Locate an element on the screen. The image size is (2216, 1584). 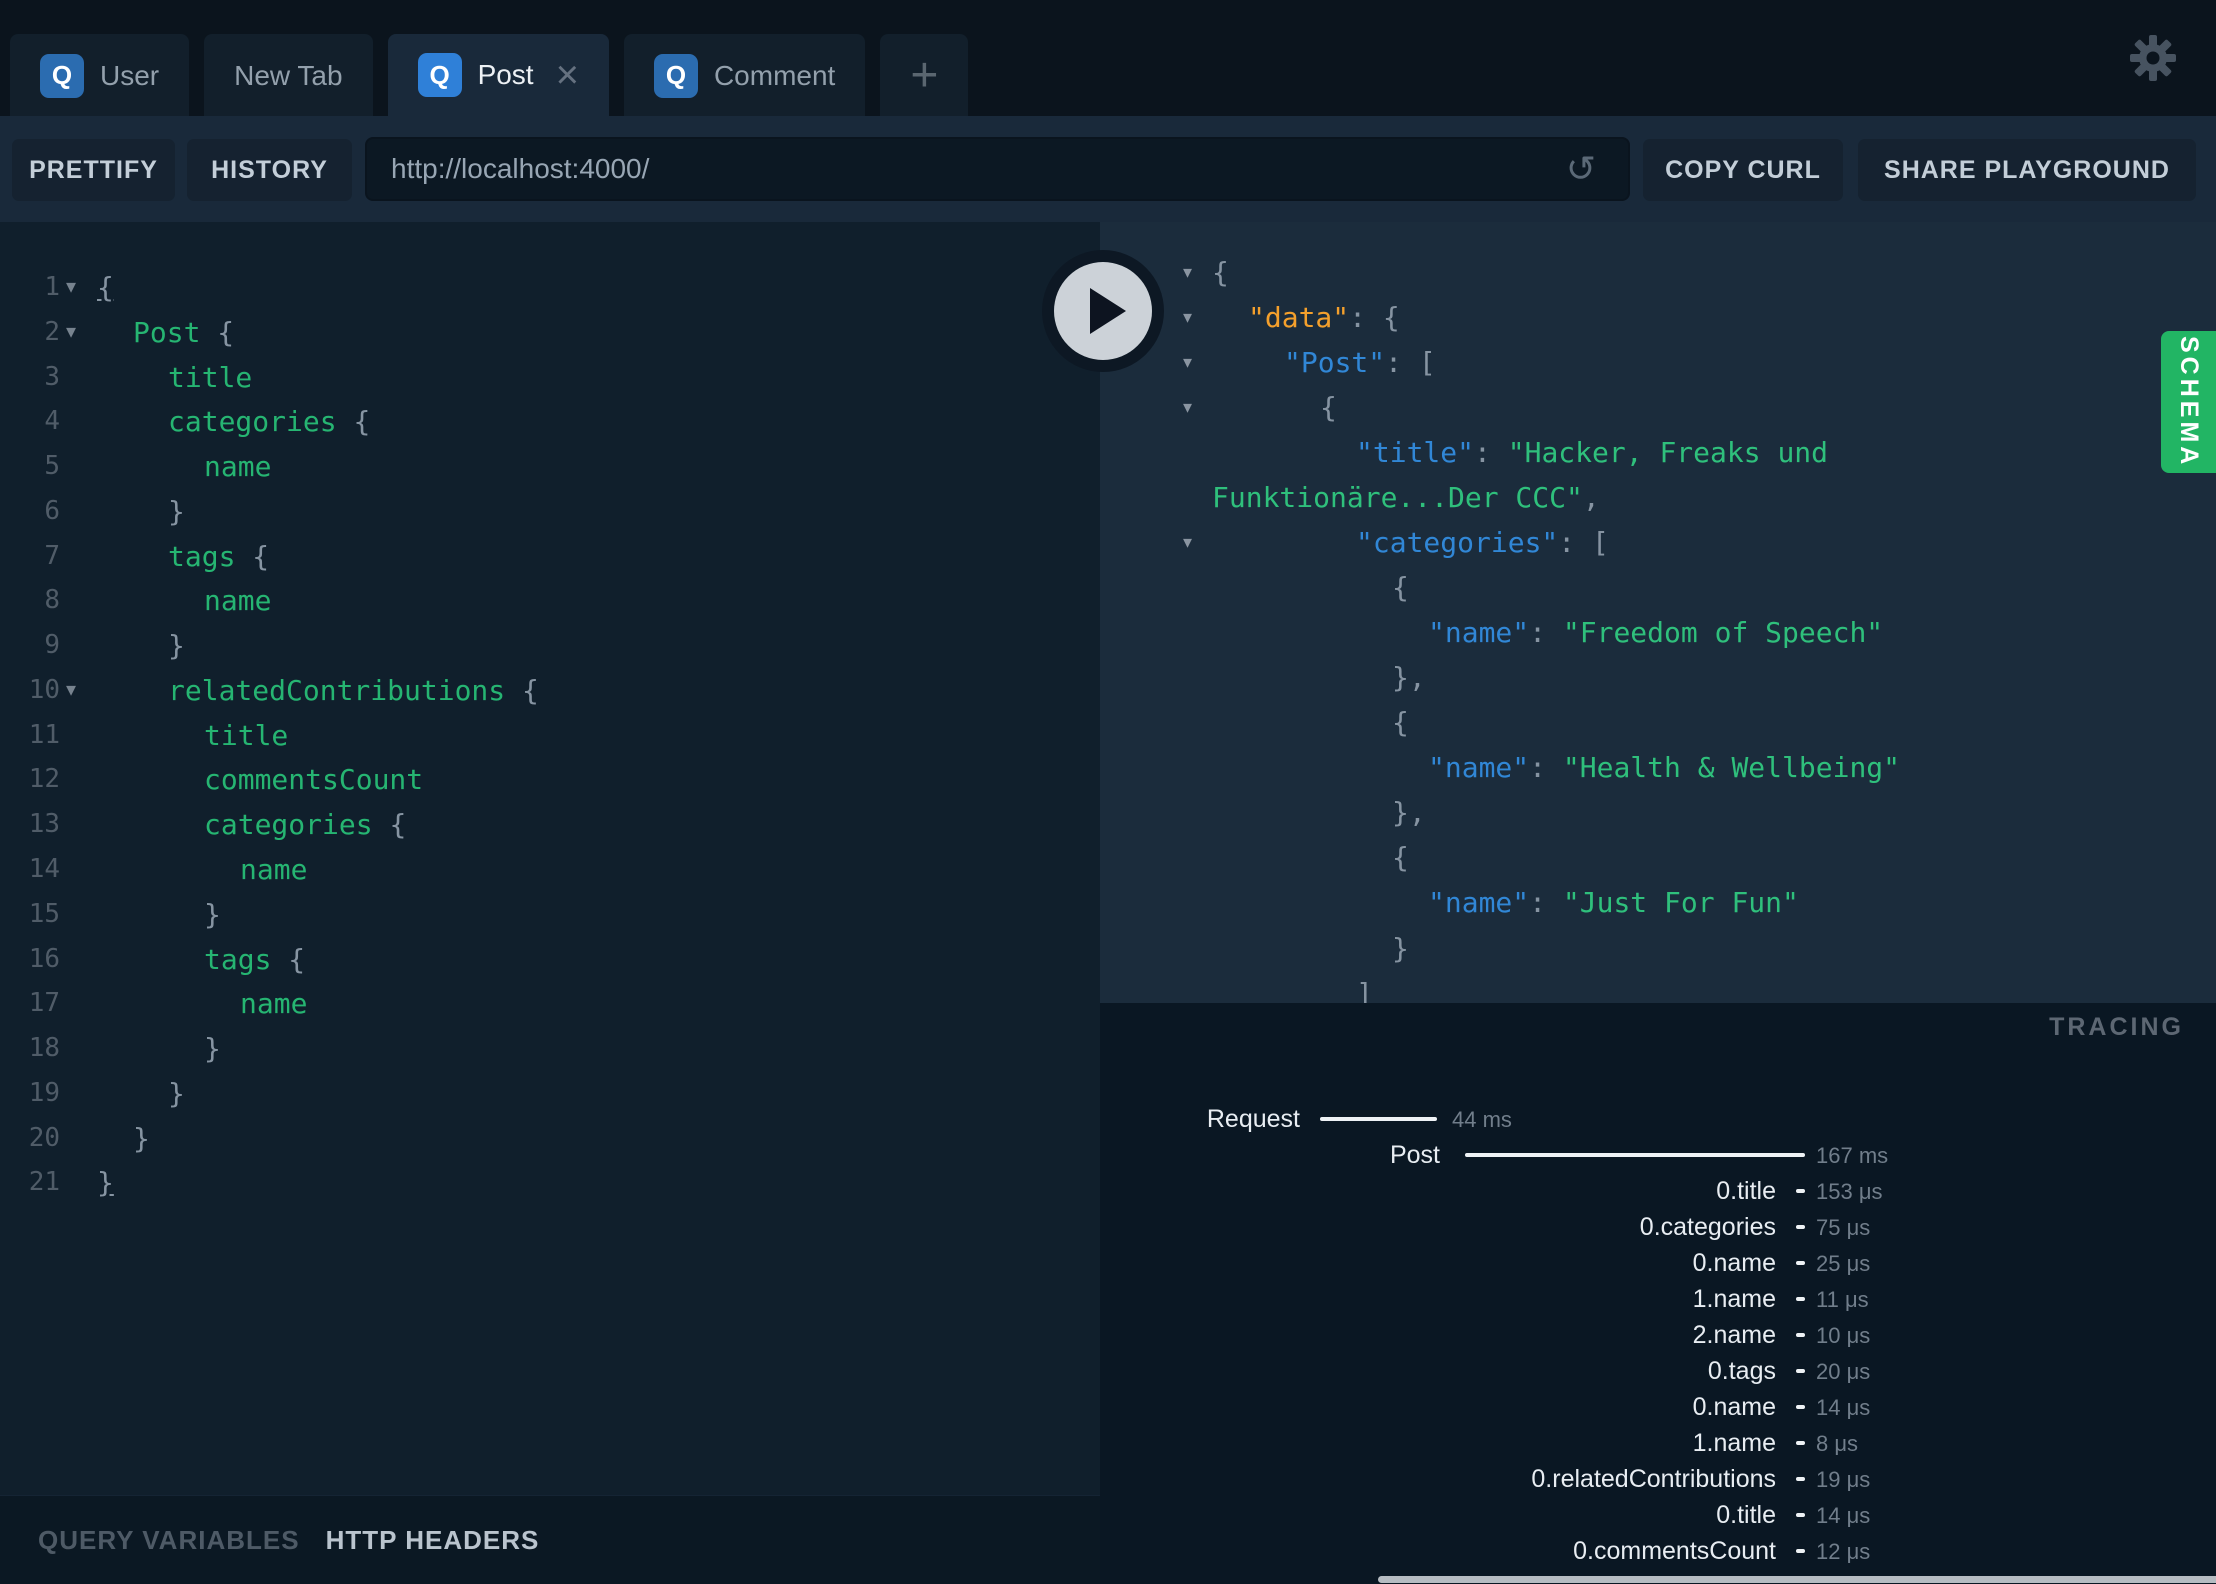
token: "categories" is located at coordinates (1457, 542).